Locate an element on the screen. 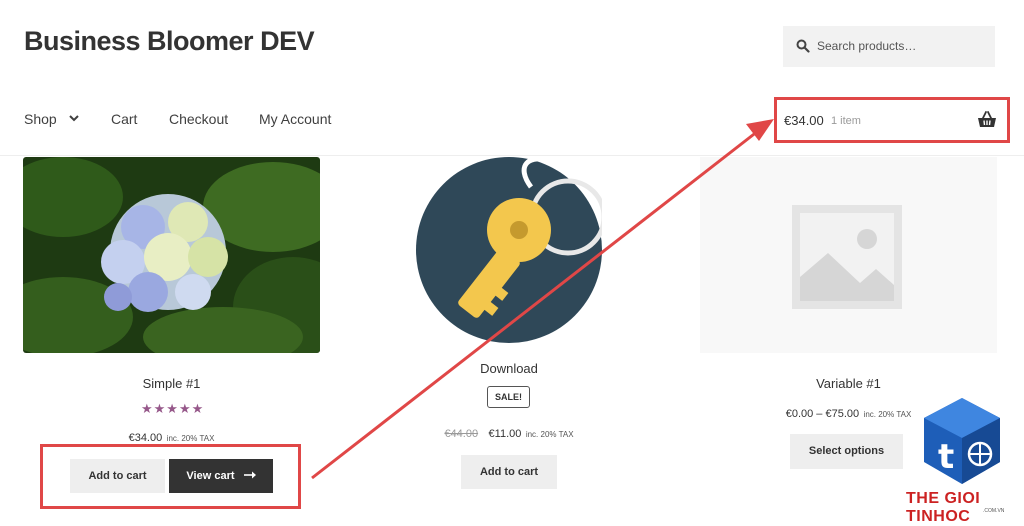 This screenshot has height=526, width=1024. select-options-button: Select options is located at coordinates (846, 451).